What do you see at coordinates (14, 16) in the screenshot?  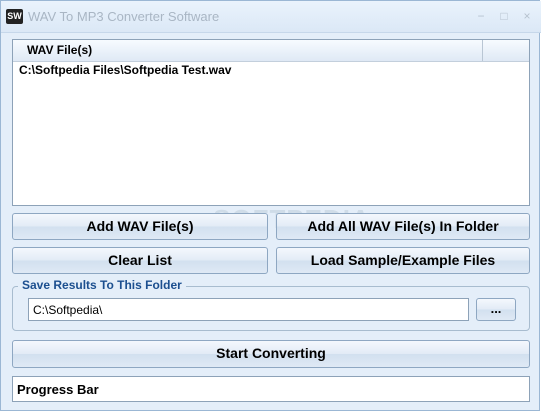 I see `app-icon: SW` at bounding box center [14, 16].